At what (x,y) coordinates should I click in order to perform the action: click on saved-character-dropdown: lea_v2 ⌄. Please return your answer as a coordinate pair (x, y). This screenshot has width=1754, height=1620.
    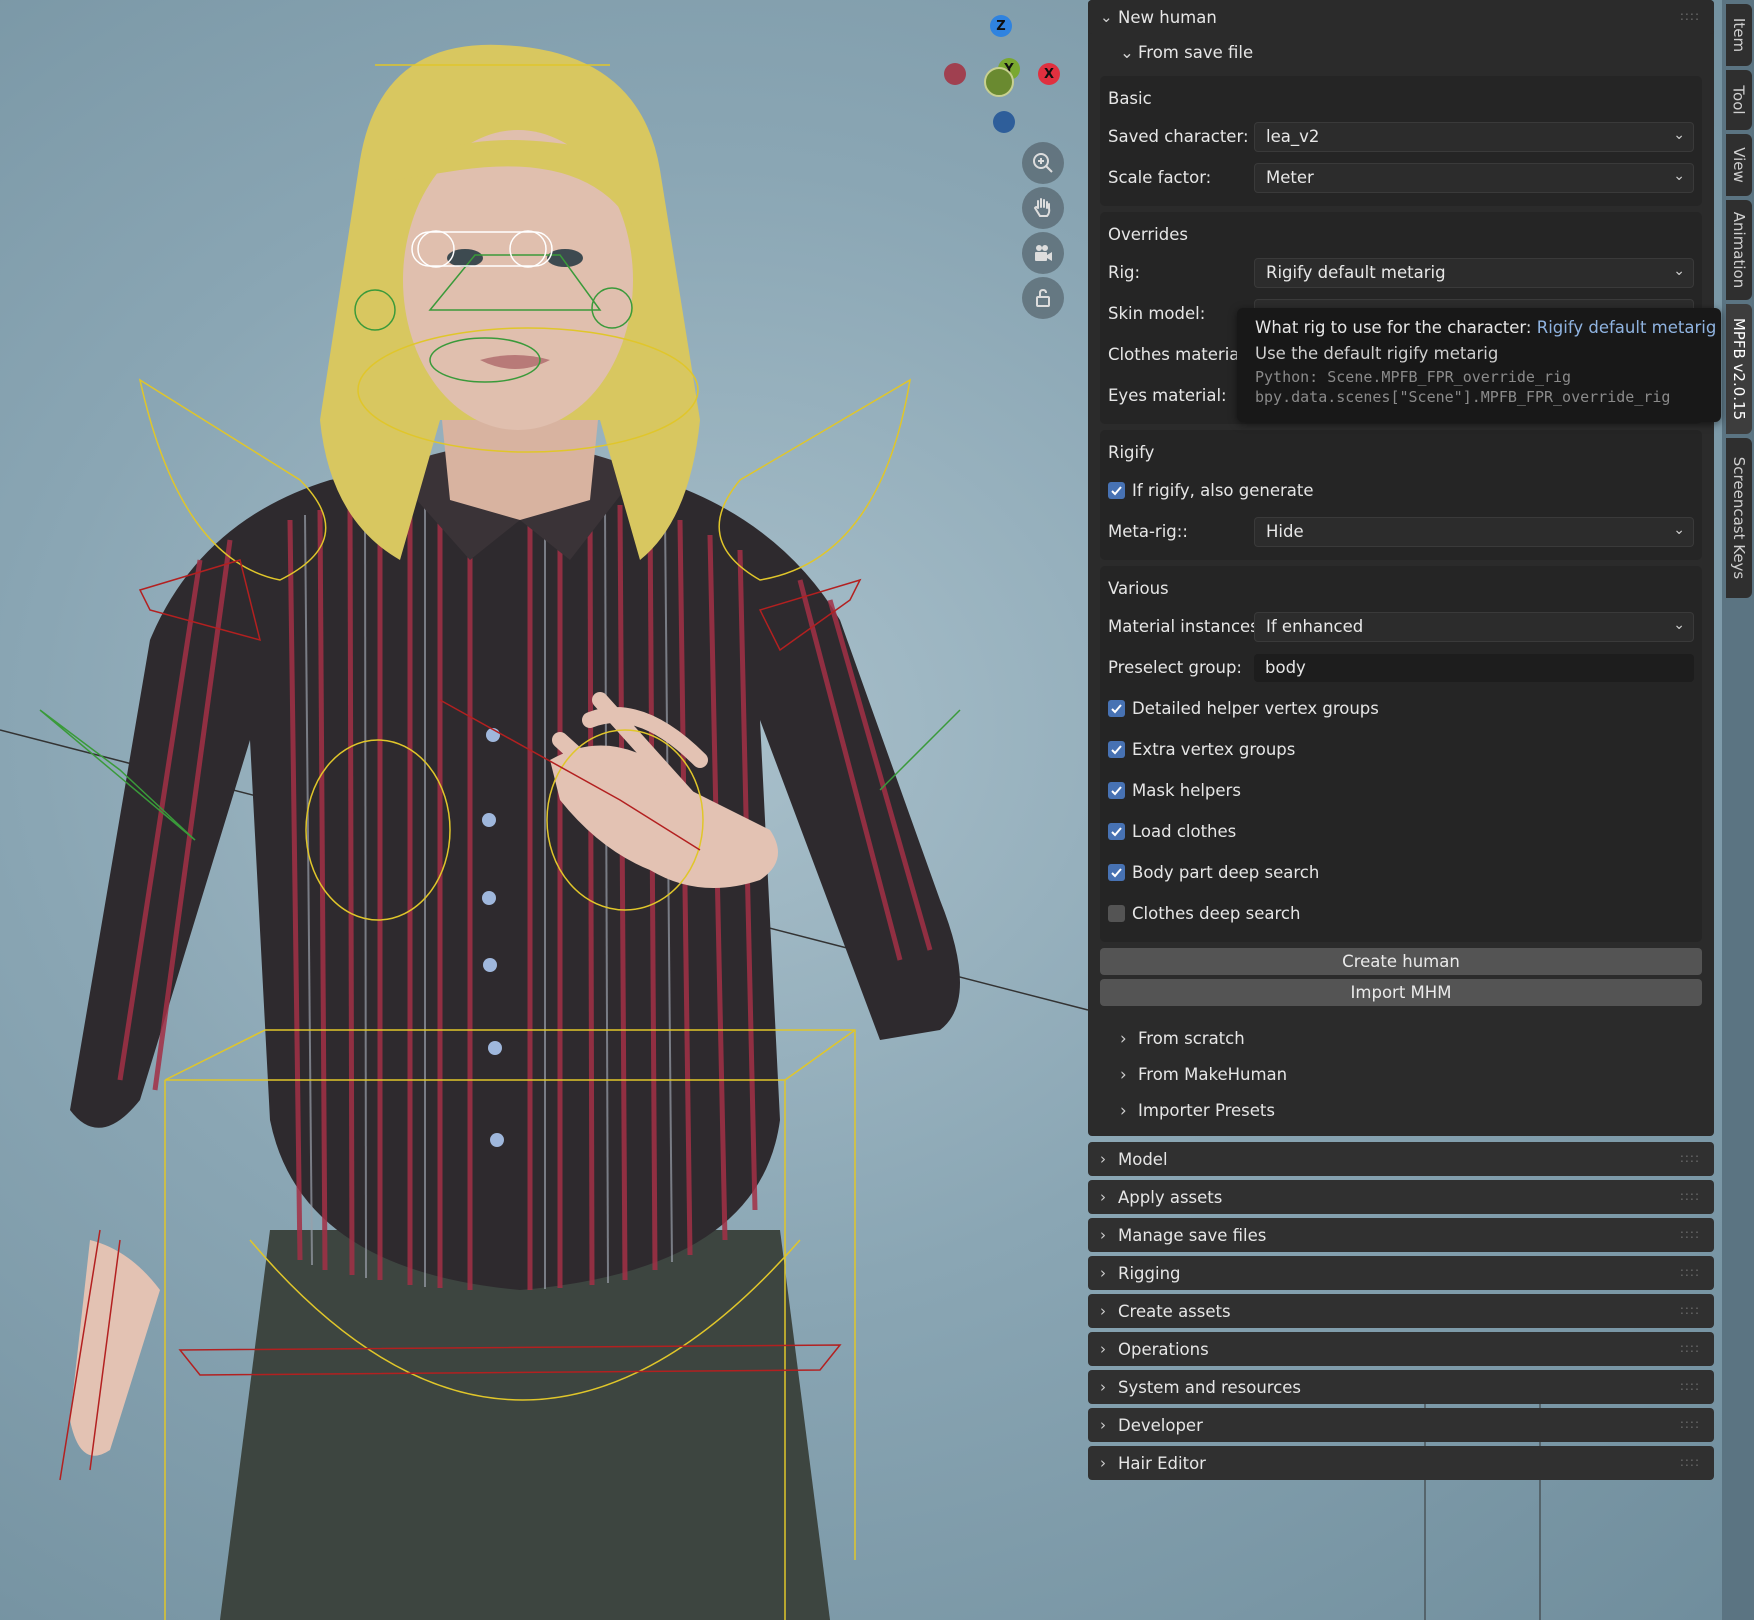
    Looking at the image, I should click on (1474, 136).